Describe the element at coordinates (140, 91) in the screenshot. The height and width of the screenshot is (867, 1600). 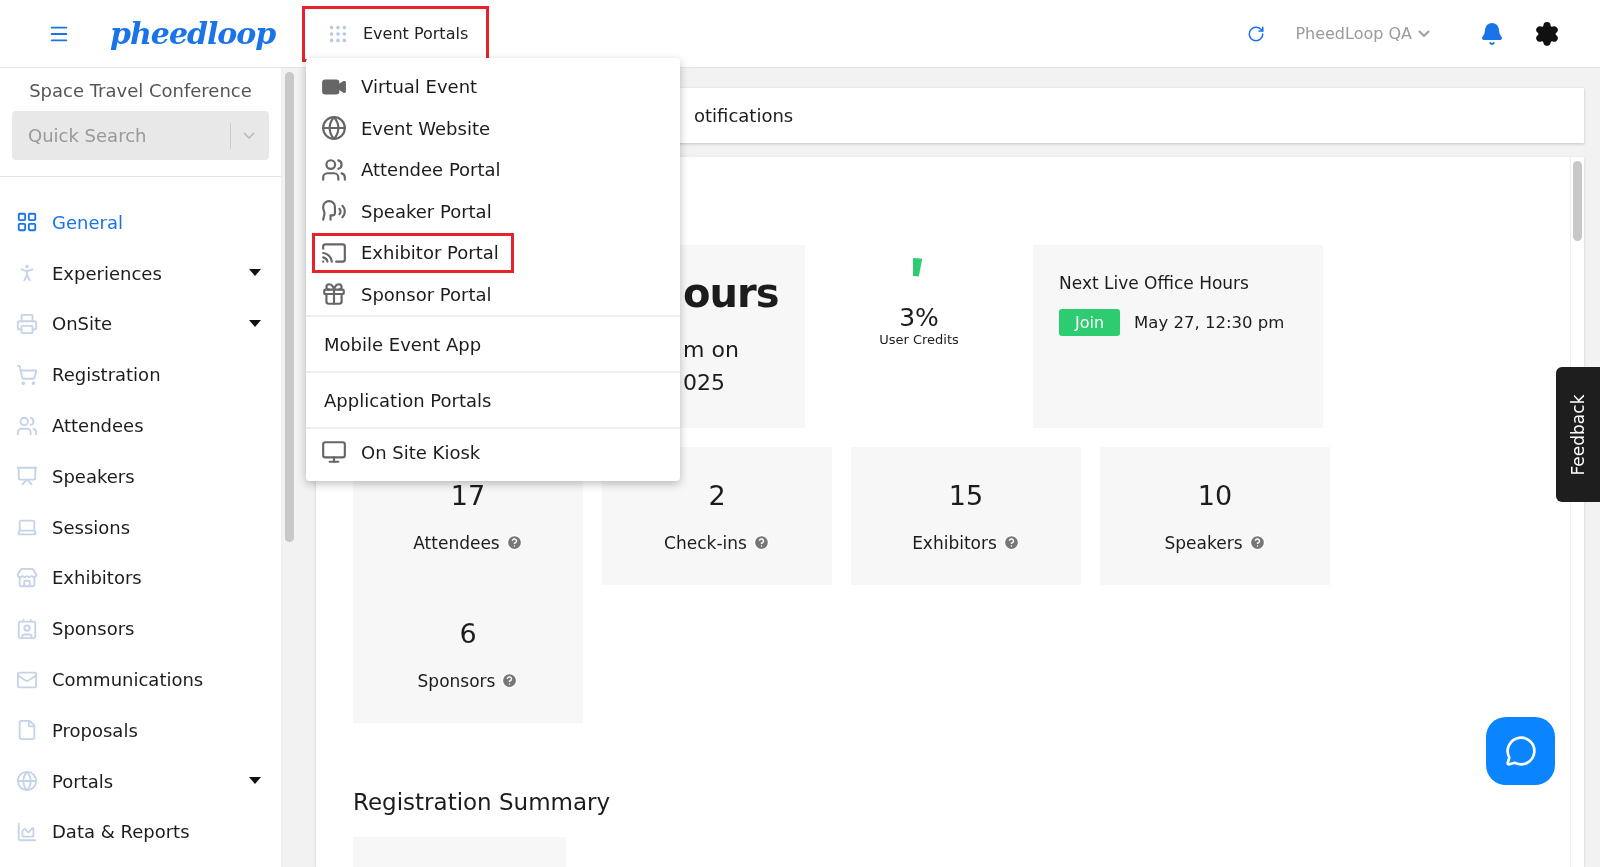
I see `event-title: Space Travel Conference` at that location.